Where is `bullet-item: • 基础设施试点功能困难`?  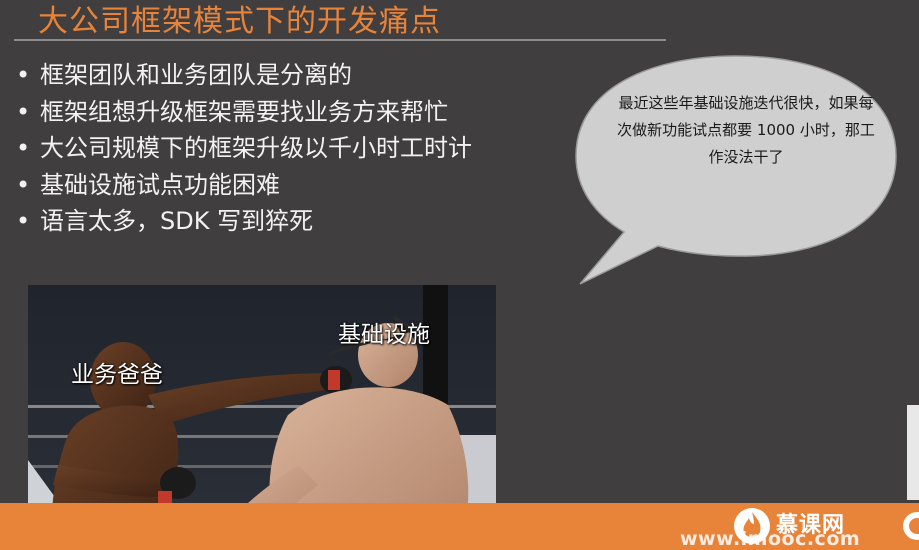 bullet-item: • 基础设施试点功能困难 is located at coordinates (243, 185).